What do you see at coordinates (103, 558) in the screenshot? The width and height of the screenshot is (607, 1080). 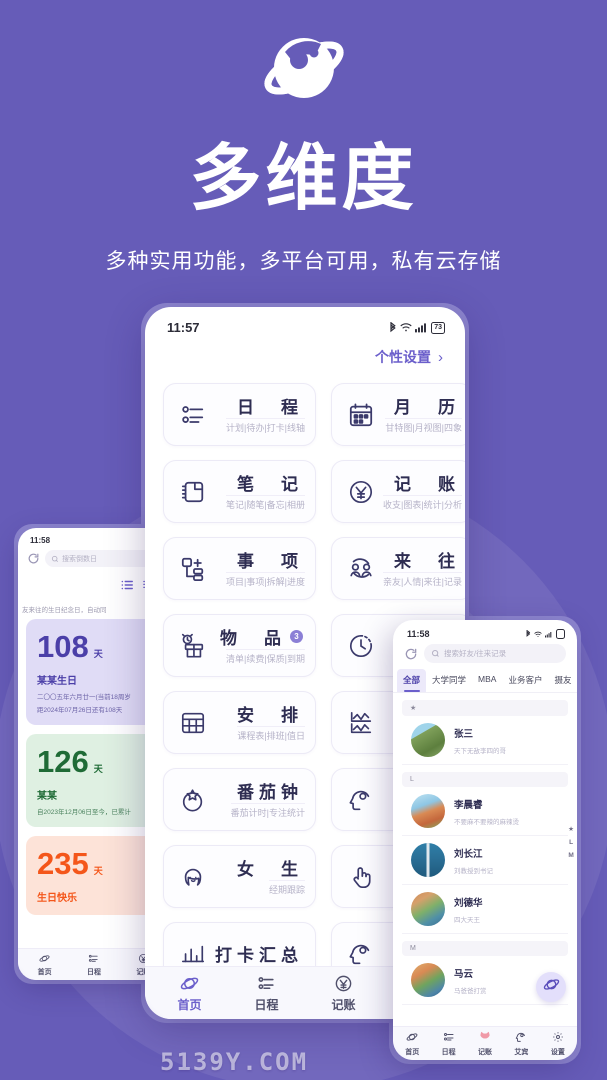 I see `left-search-input: 搜索倒数日` at bounding box center [103, 558].